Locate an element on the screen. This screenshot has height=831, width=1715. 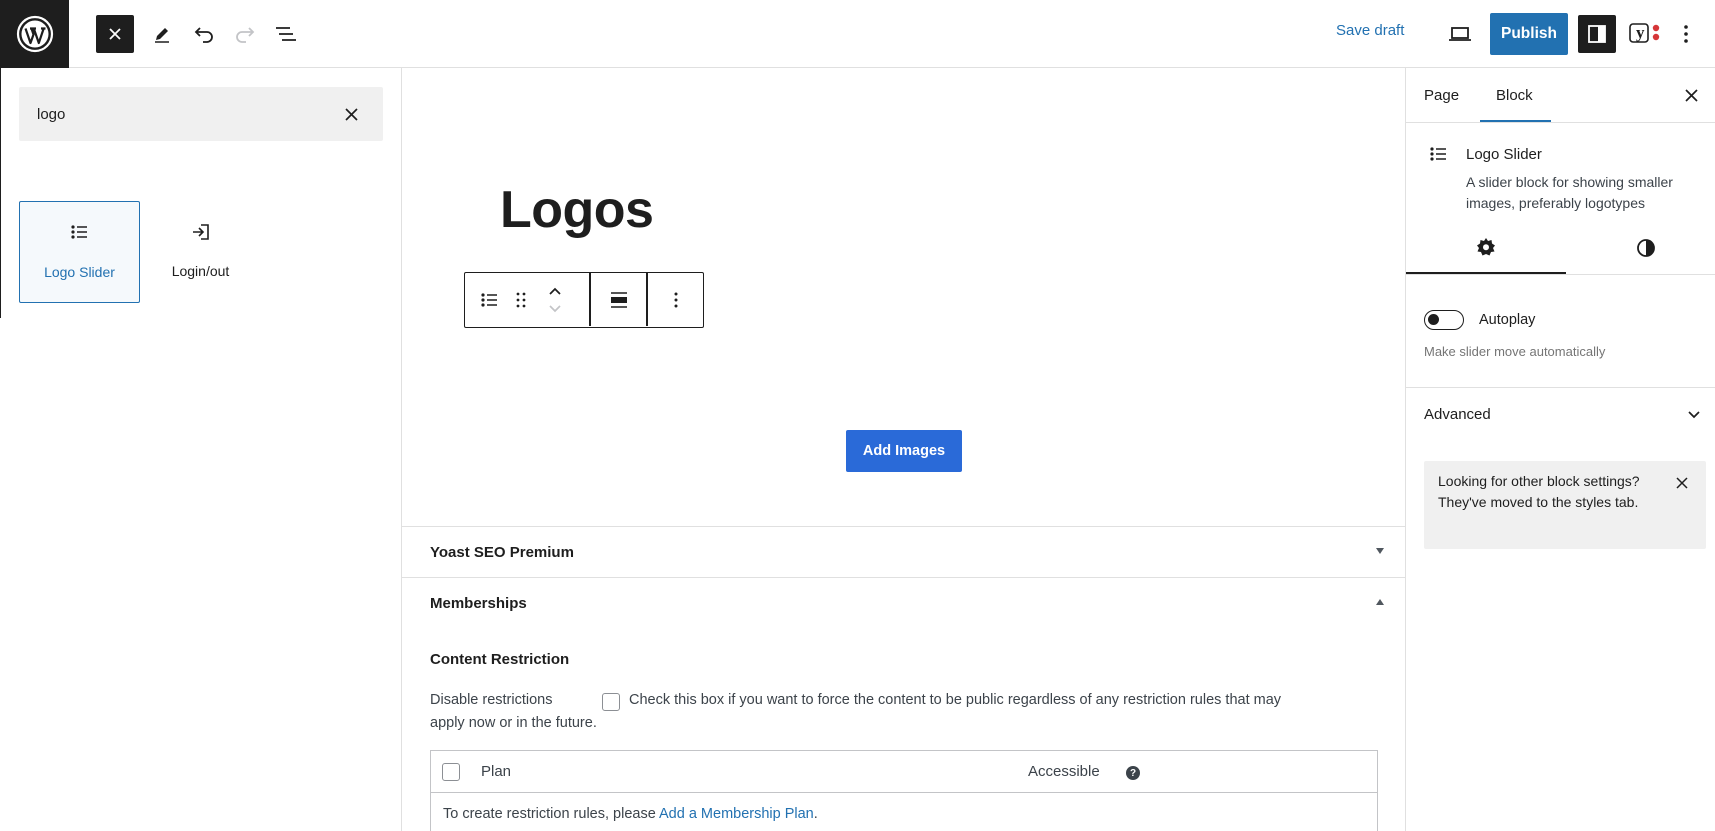
disable-restrictions-label: Disable restrictions is located at coordinates (491, 700).